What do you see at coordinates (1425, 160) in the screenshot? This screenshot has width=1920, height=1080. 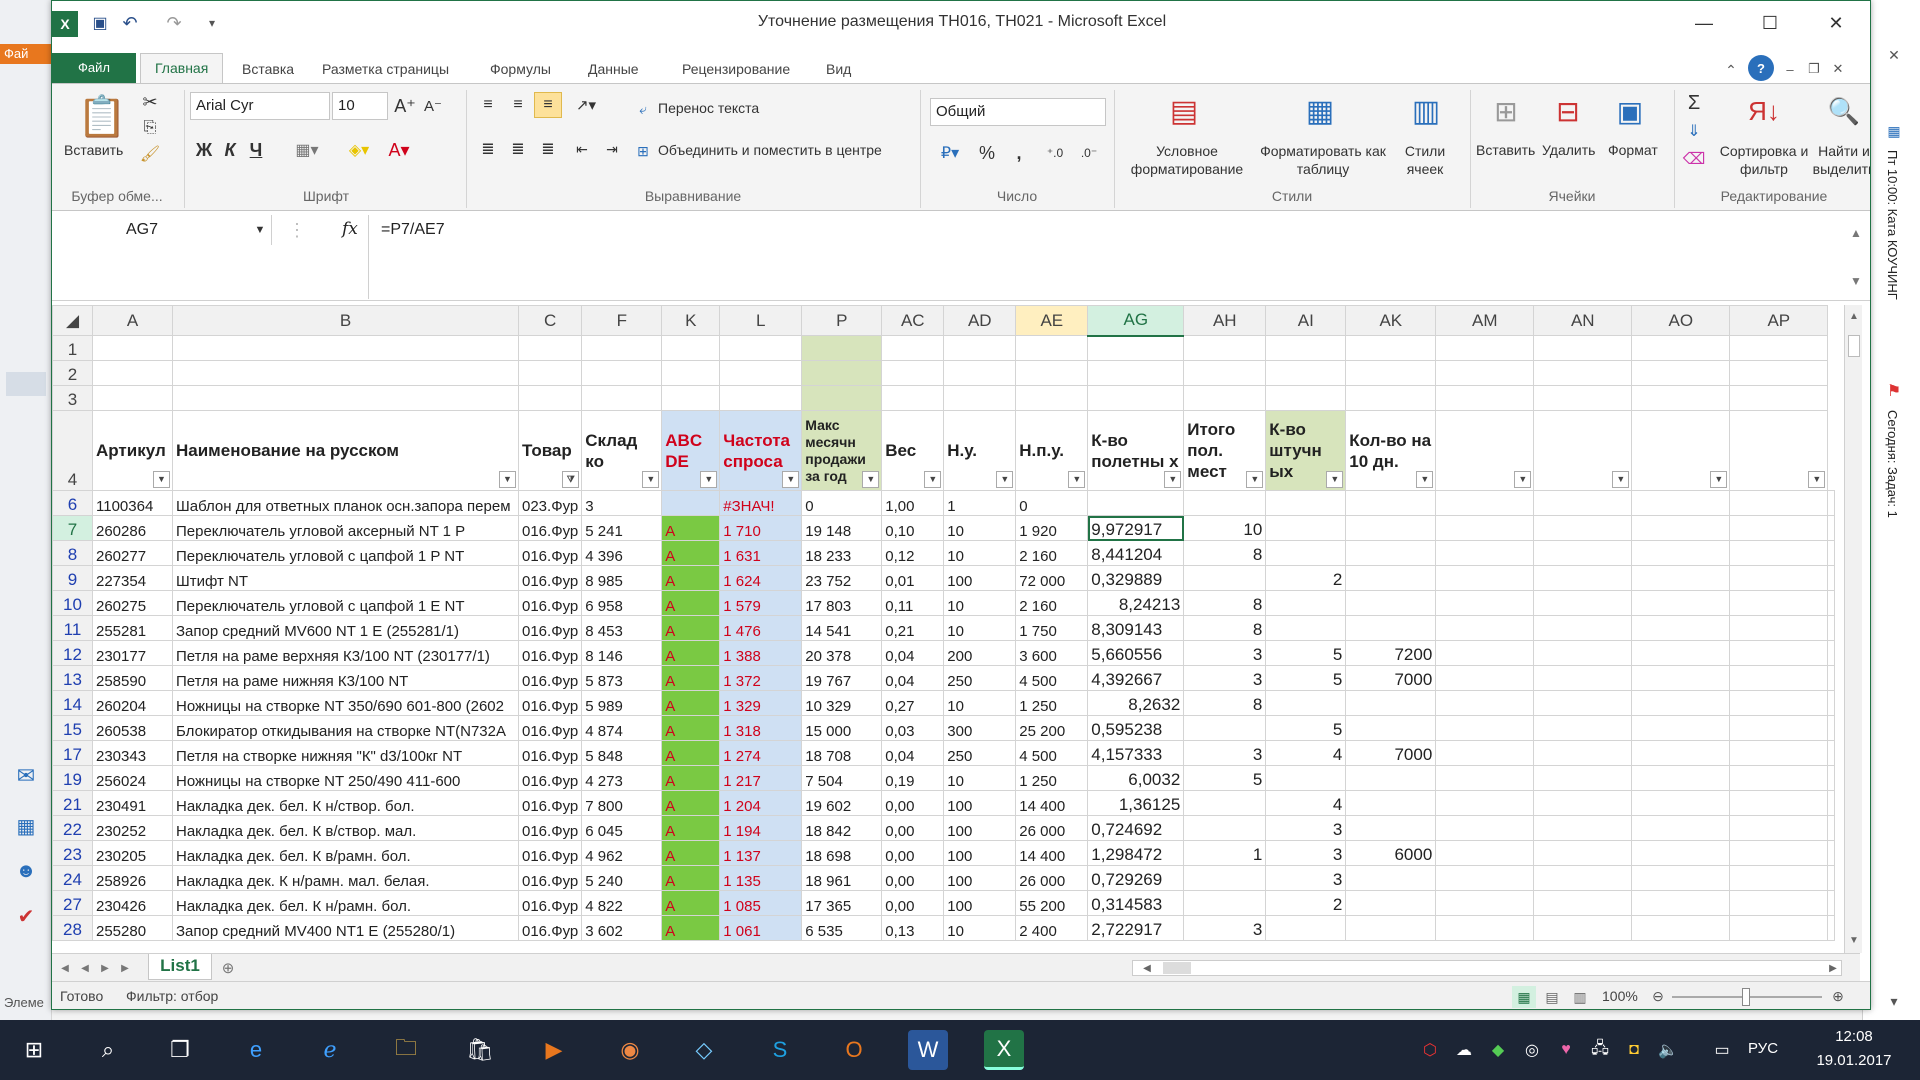 I see `cell-styles-button: Стили ячеек` at bounding box center [1425, 160].